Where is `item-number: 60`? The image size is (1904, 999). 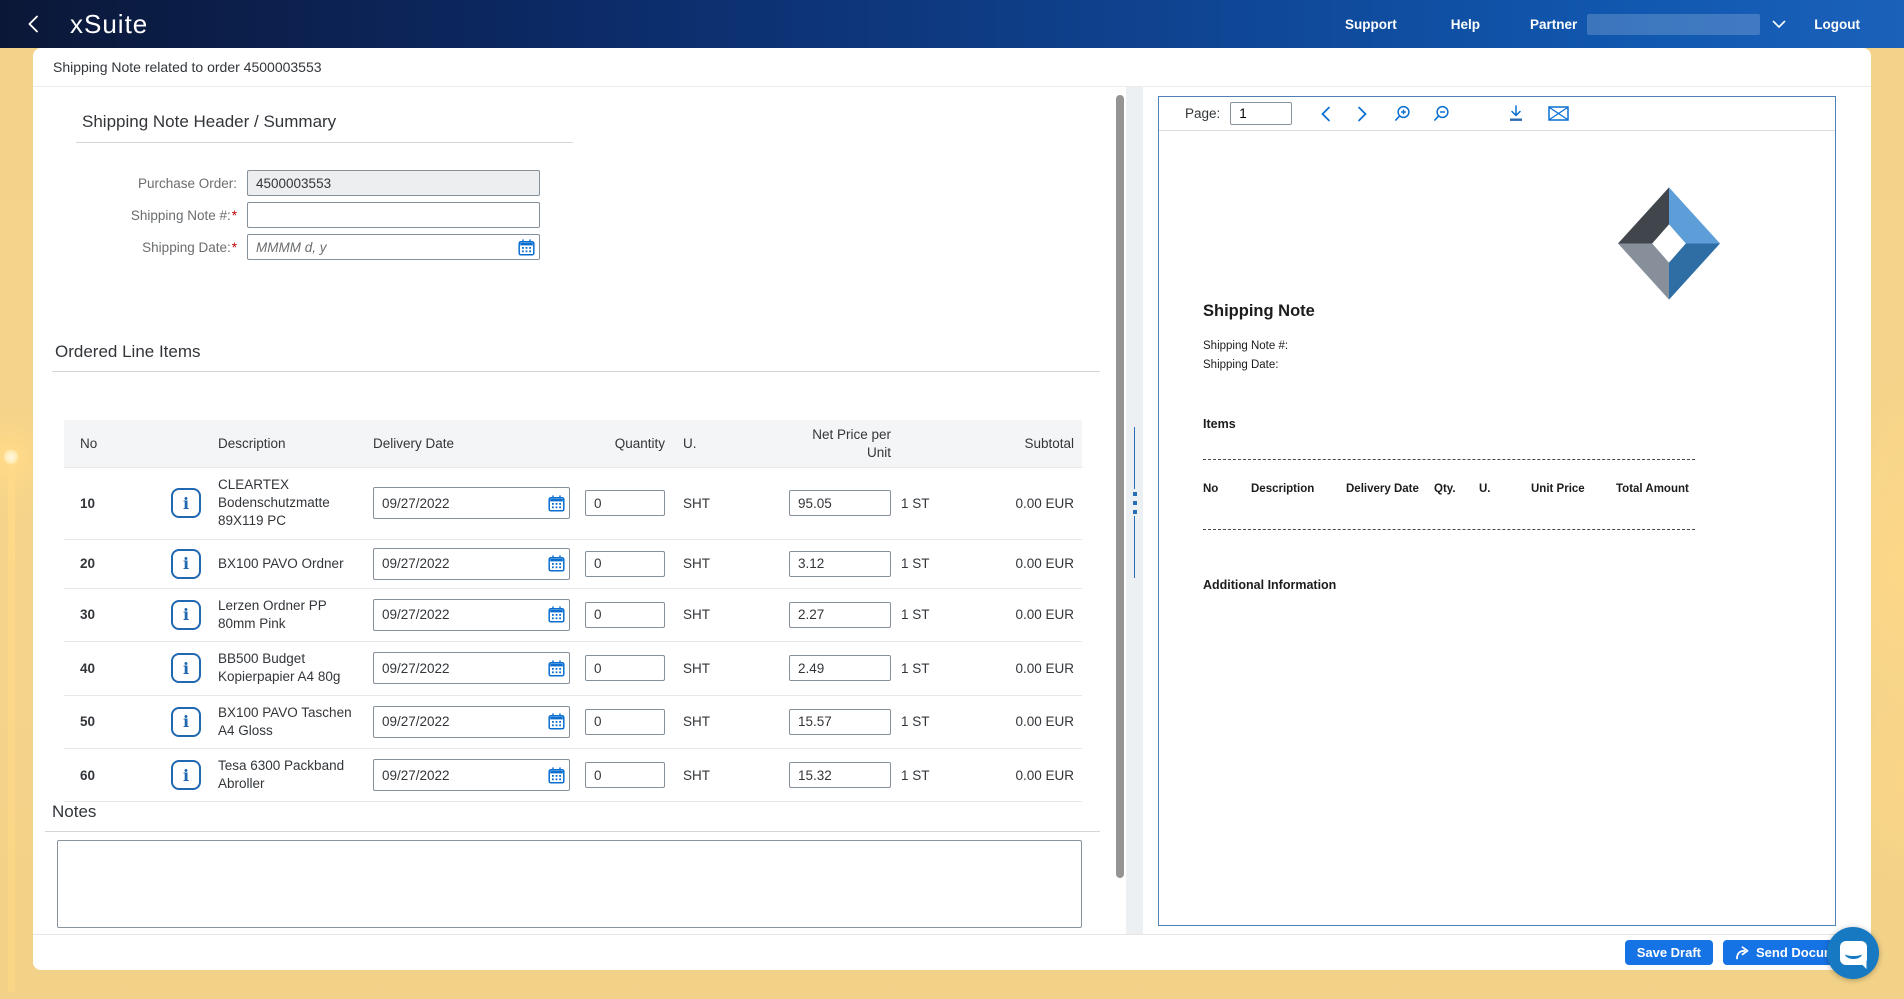 item-number: 60 is located at coordinates (88, 775).